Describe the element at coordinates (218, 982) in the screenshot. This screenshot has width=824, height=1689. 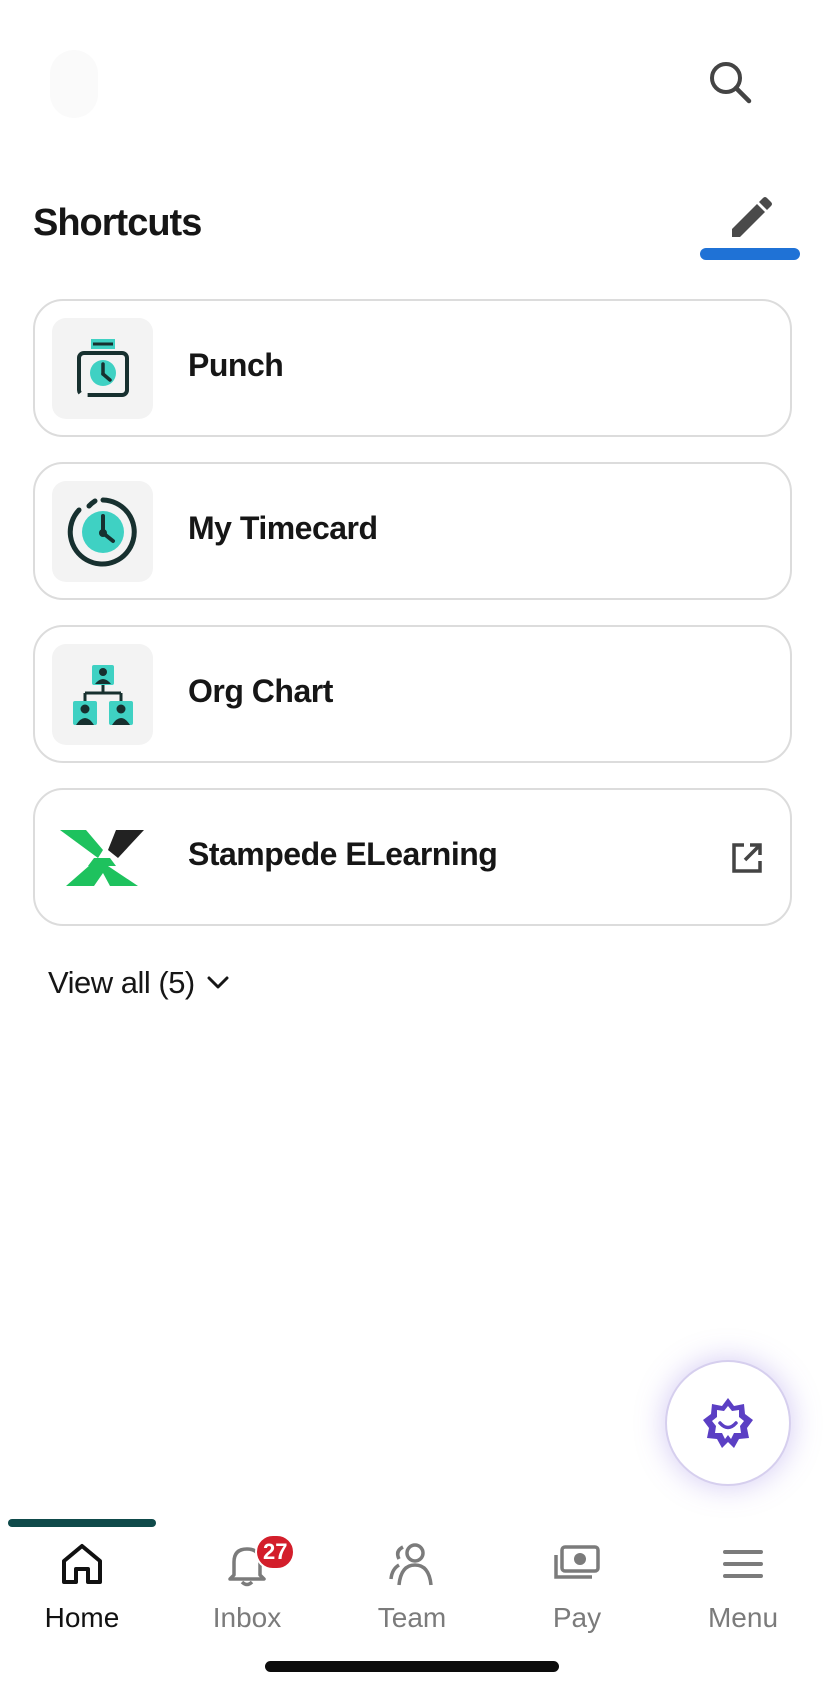
I see `chevron-down-icon` at that location.